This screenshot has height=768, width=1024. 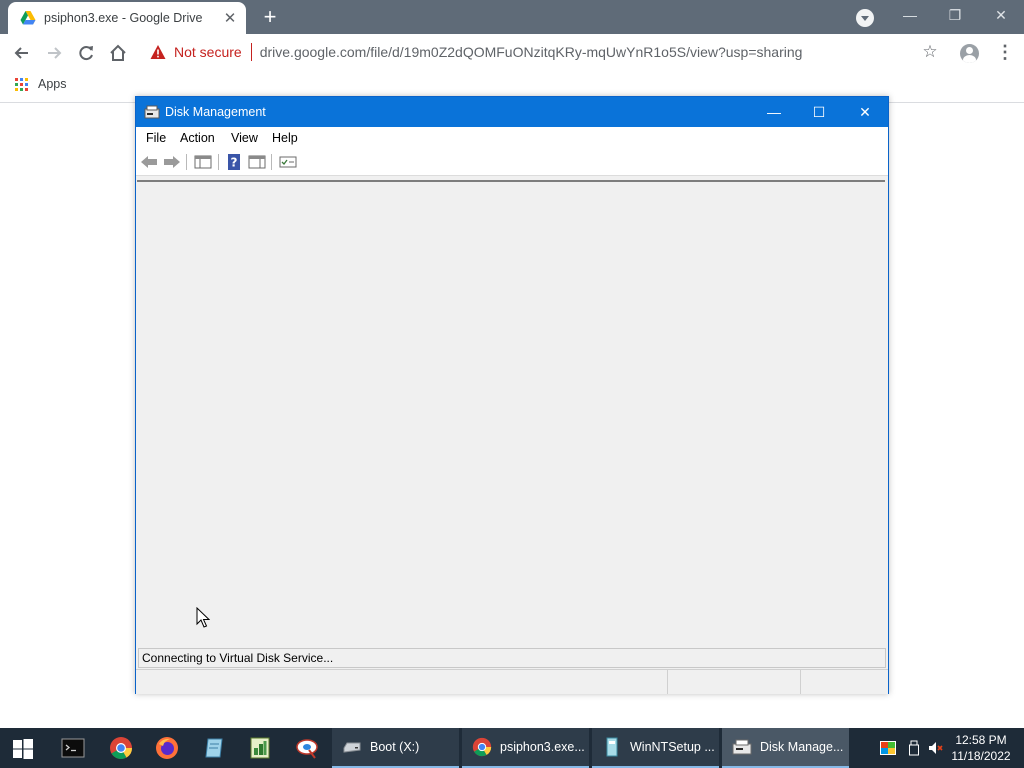 I want to click on show-hide-console-tree-icon, so click(x=203, y=162).